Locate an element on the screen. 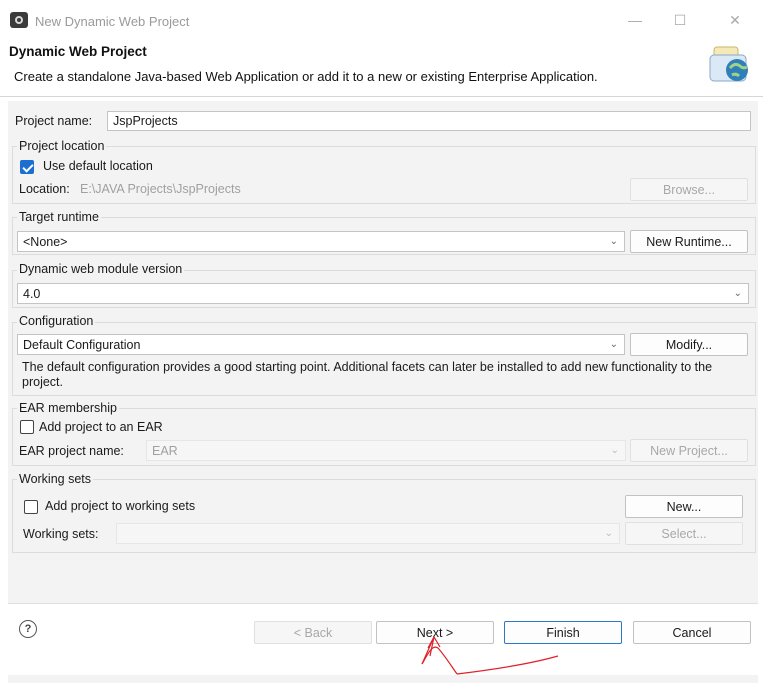 This screenshot has width=763, height=685. project-name-input: JspProjects is located at coordinates (429, 121).